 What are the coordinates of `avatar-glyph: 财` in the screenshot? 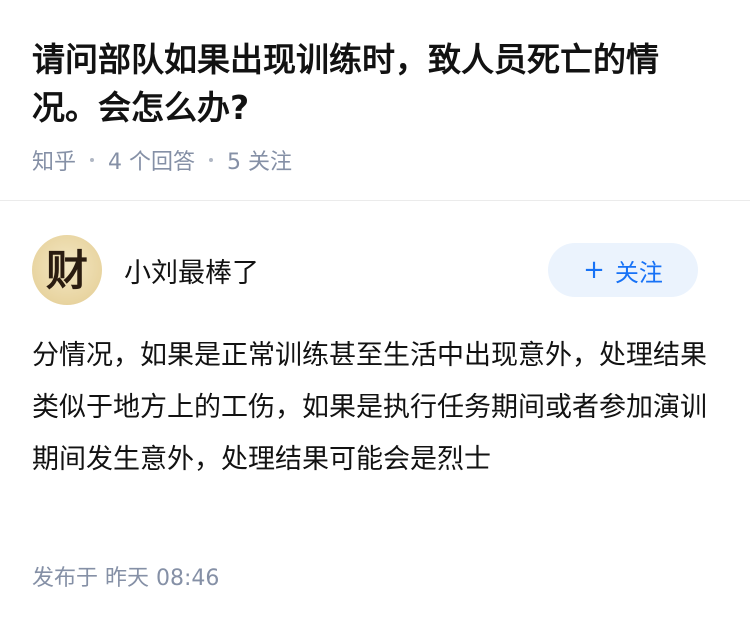 It's located at (67, 270).